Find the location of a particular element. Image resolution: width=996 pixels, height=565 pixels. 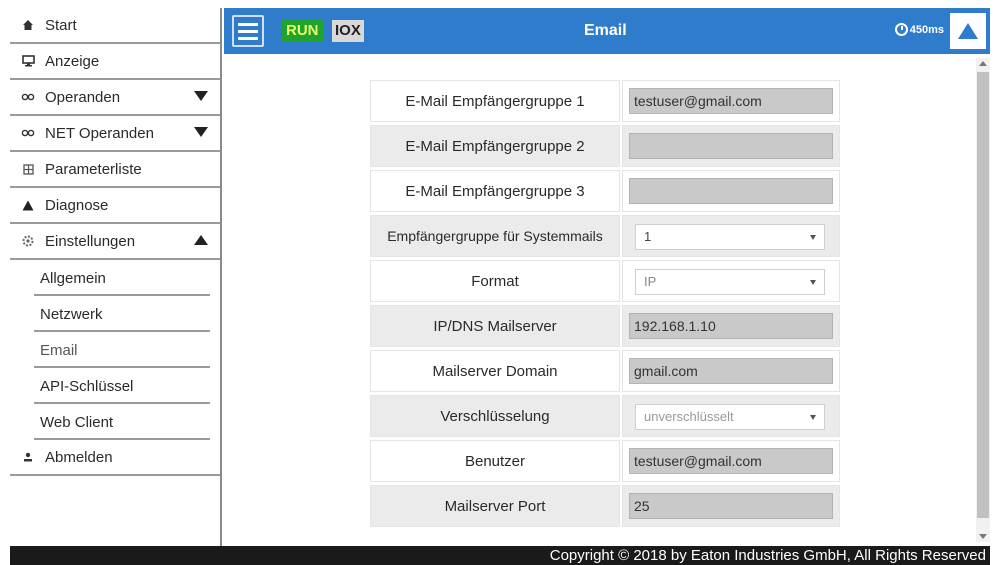

submenu-item-label: API-Schlüssel is located at coordinates (87, 386).